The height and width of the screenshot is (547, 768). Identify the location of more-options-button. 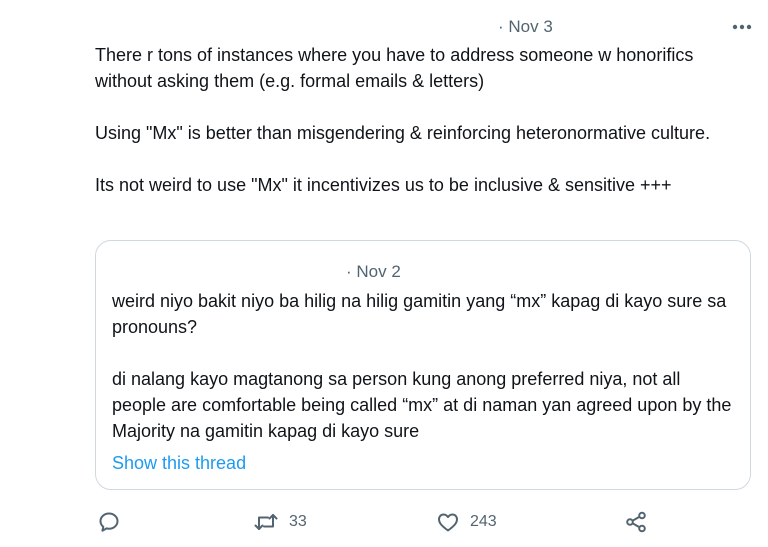
(742, 26).